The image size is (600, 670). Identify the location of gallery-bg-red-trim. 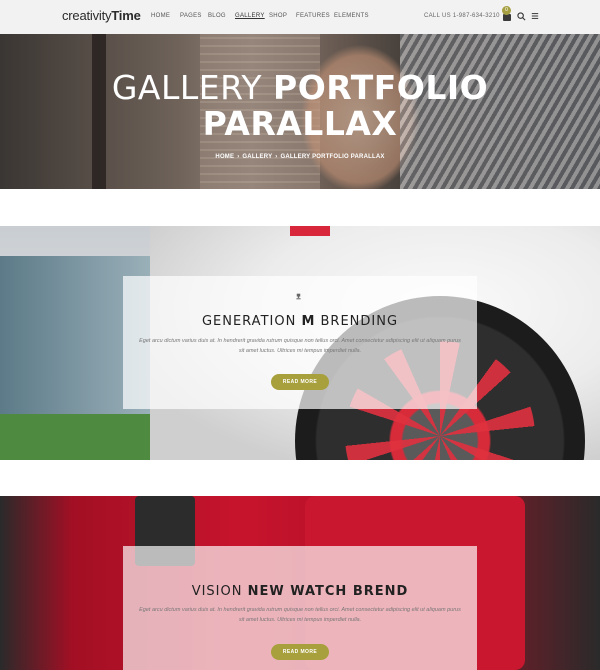
(310, 231).